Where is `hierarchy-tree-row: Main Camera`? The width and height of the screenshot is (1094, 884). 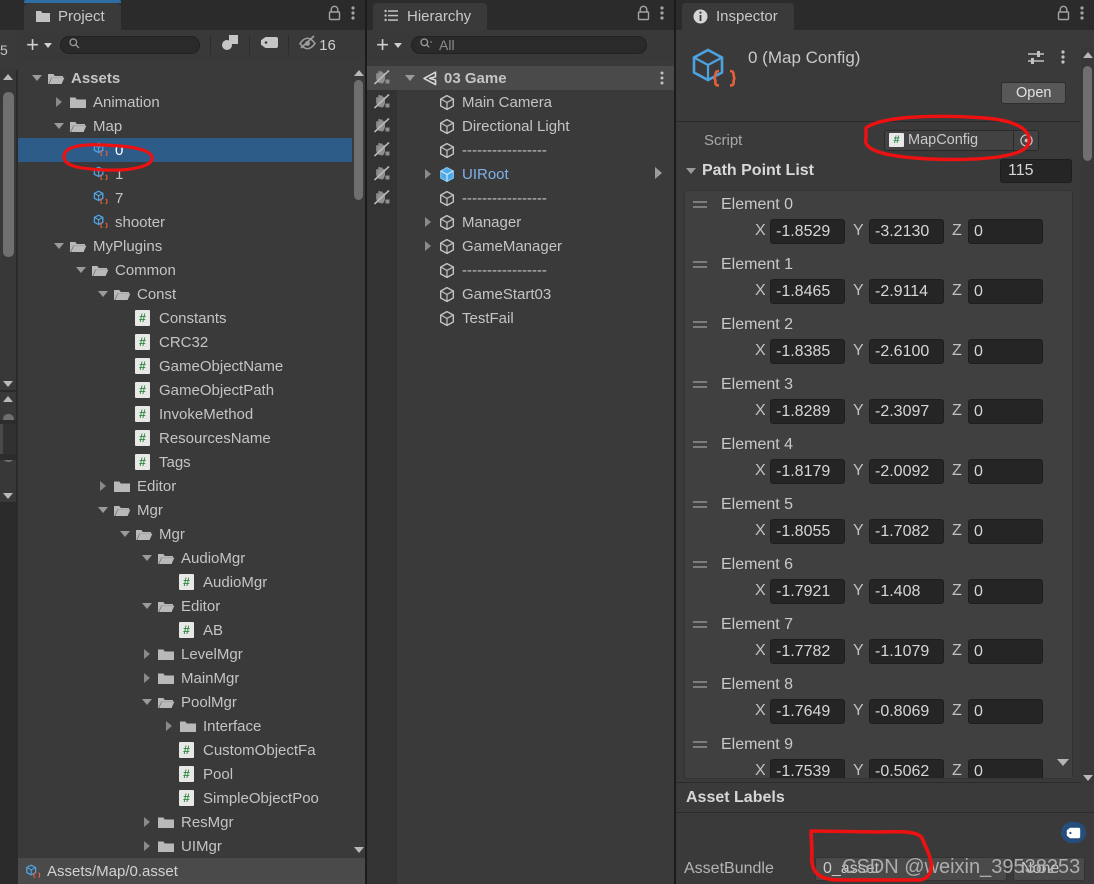
hierarchy-tree-row: Main Camera is located at coordinates (520, 102).